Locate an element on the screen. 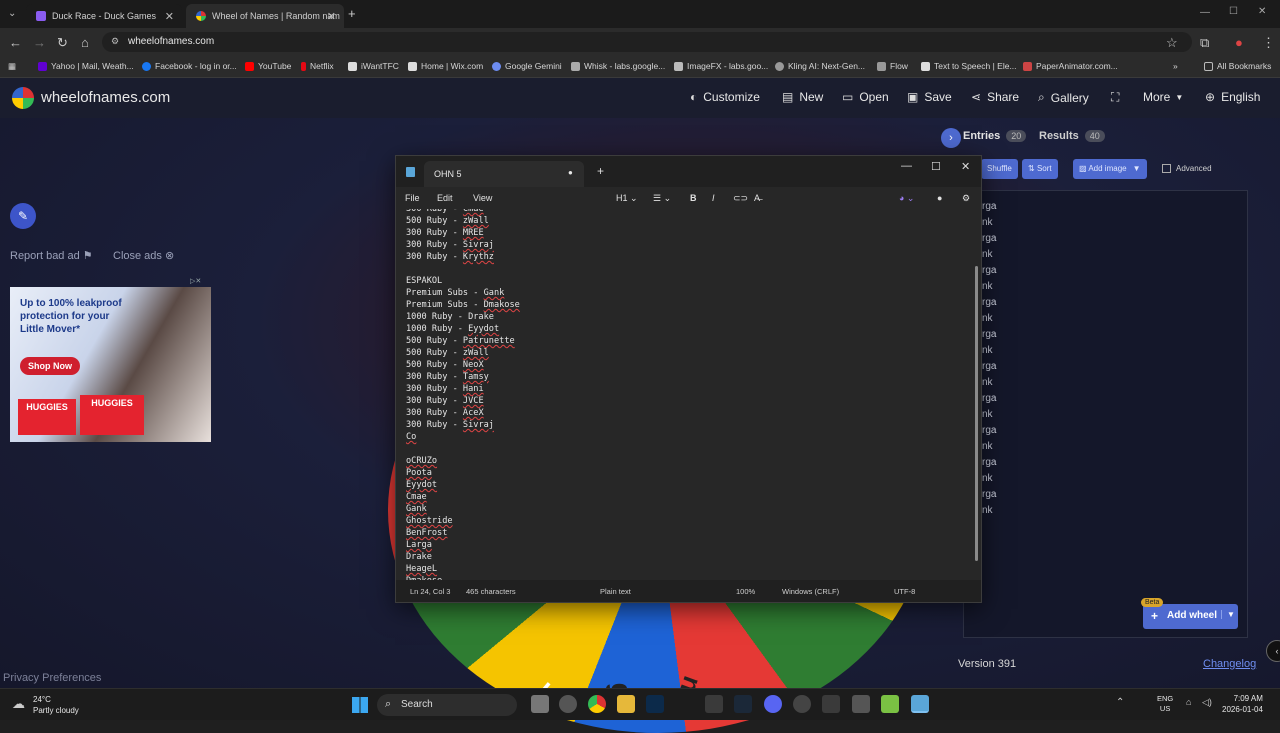 This screenshot has width=1280, height=733. capcut-icon is located at coordinates (714, 704).